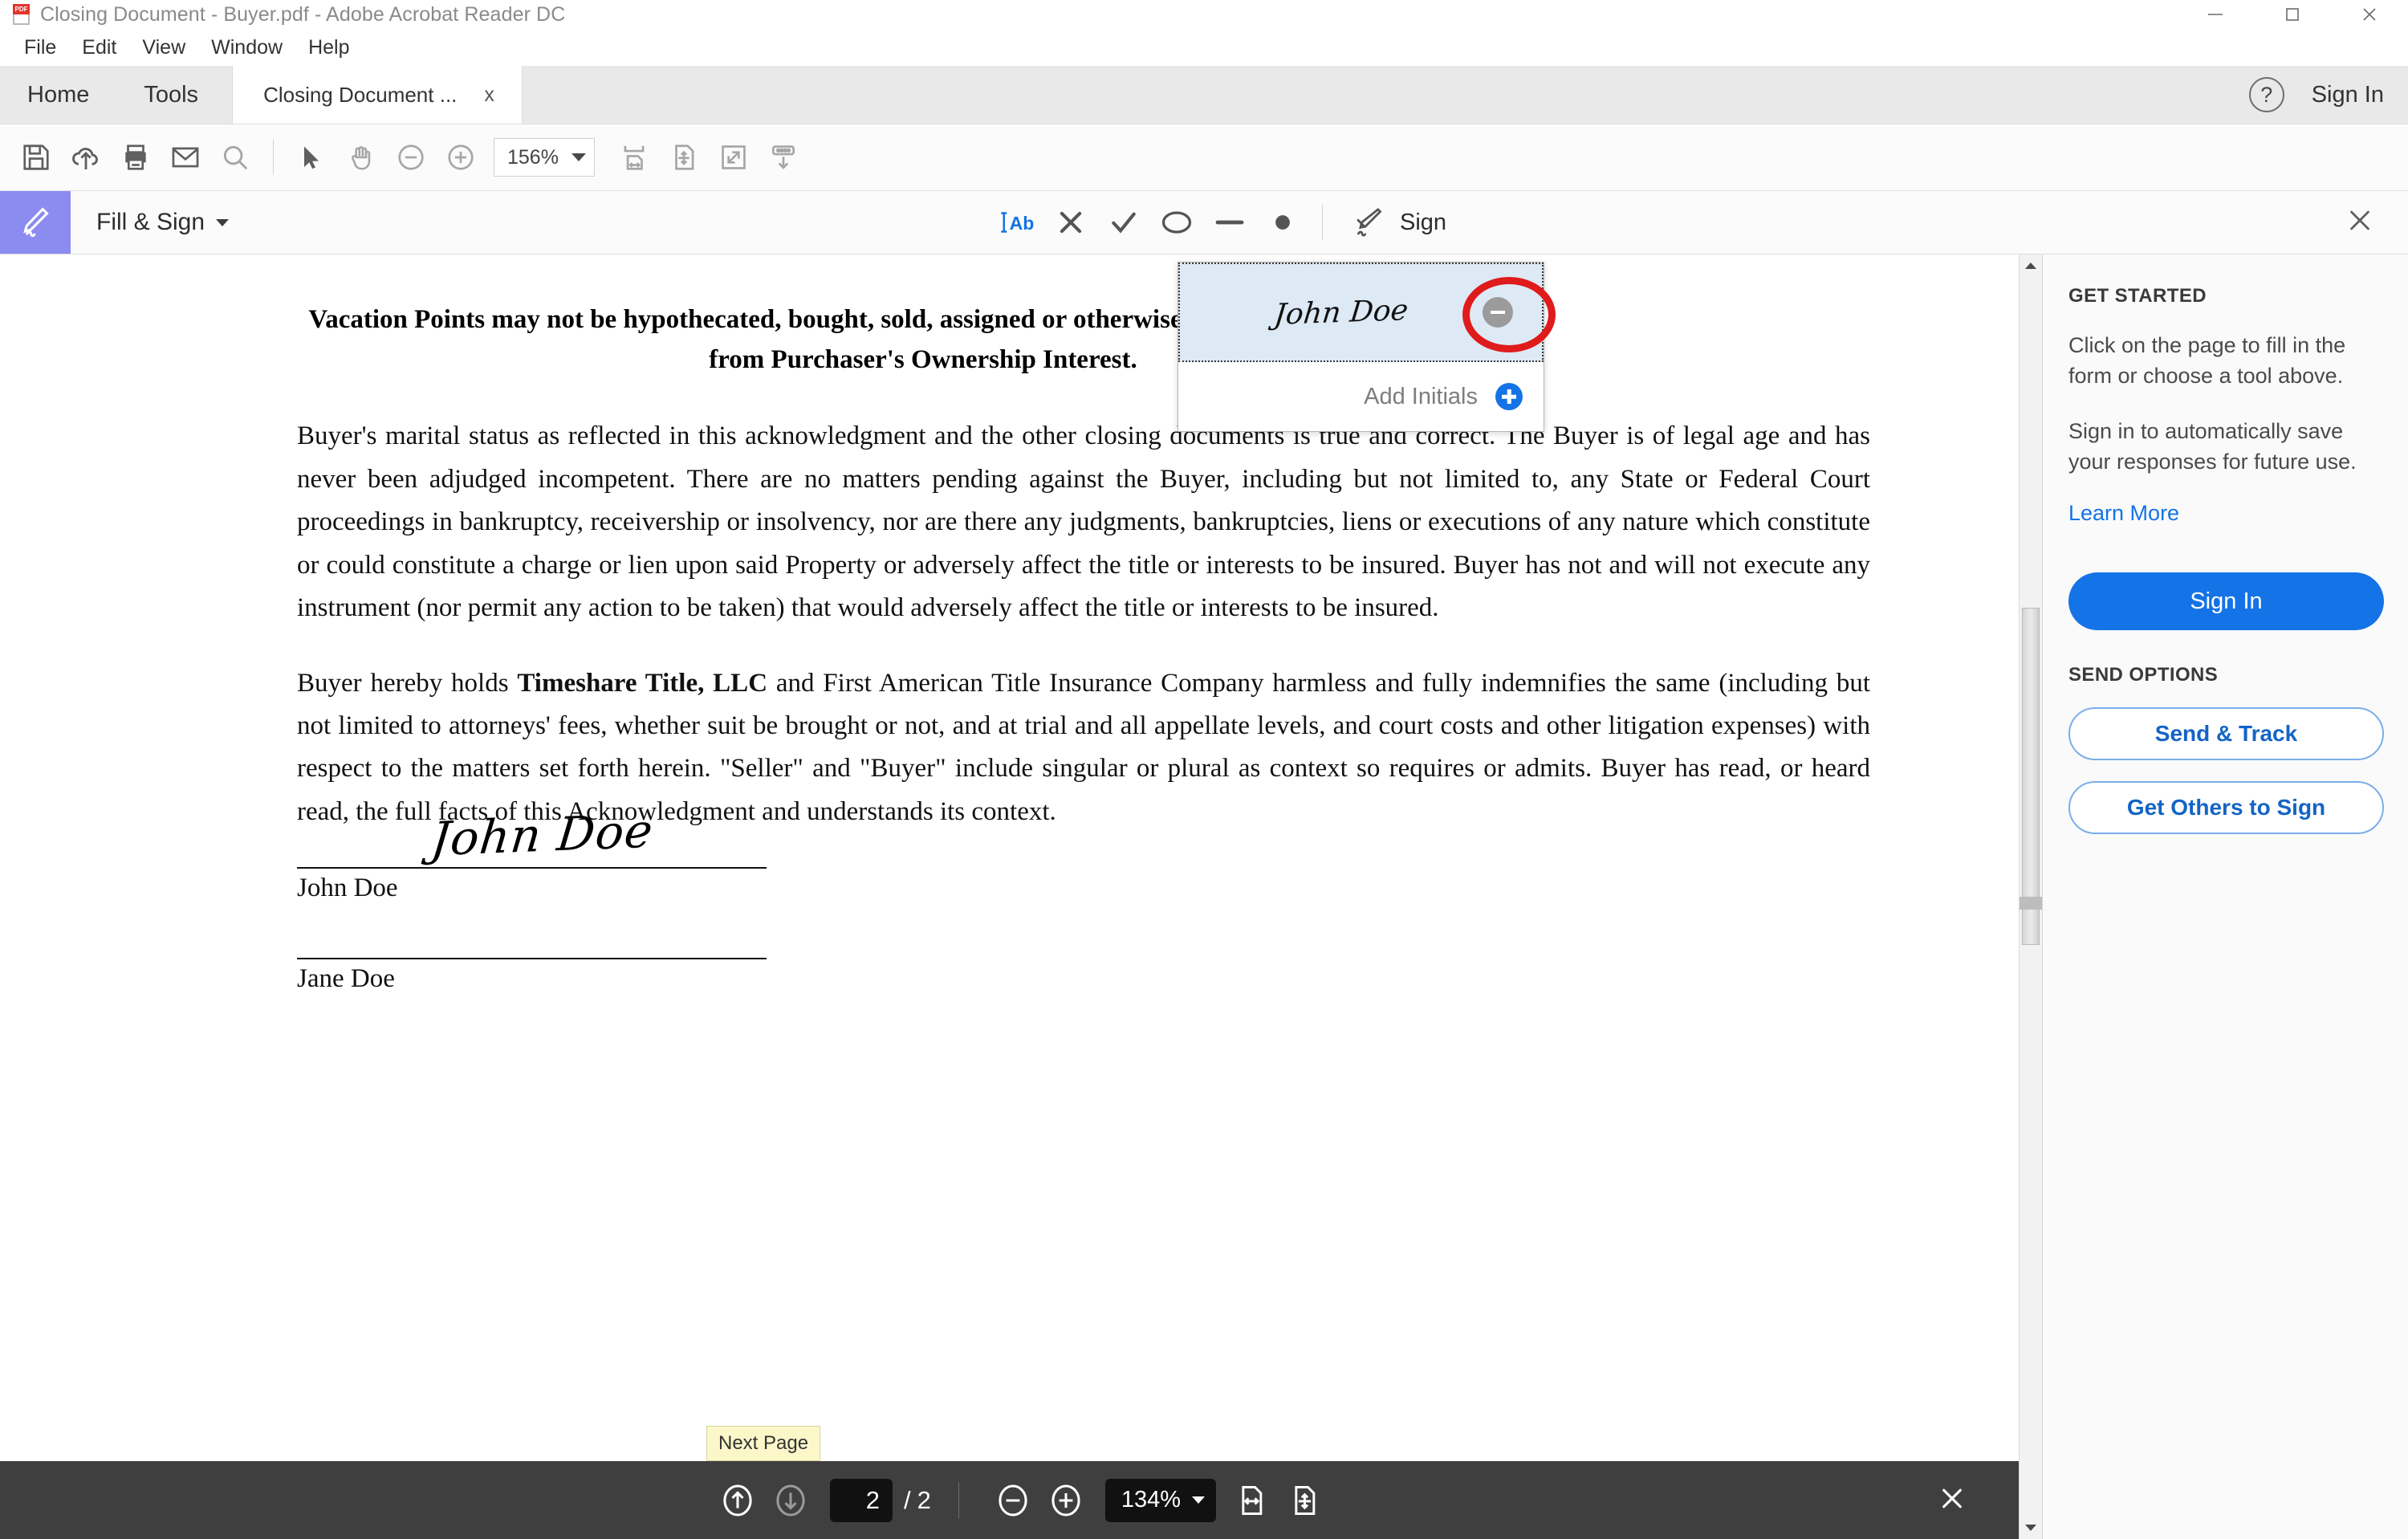 The image size is (2408, 1539). I want to click on tab-home: Home, so click(58, 95).